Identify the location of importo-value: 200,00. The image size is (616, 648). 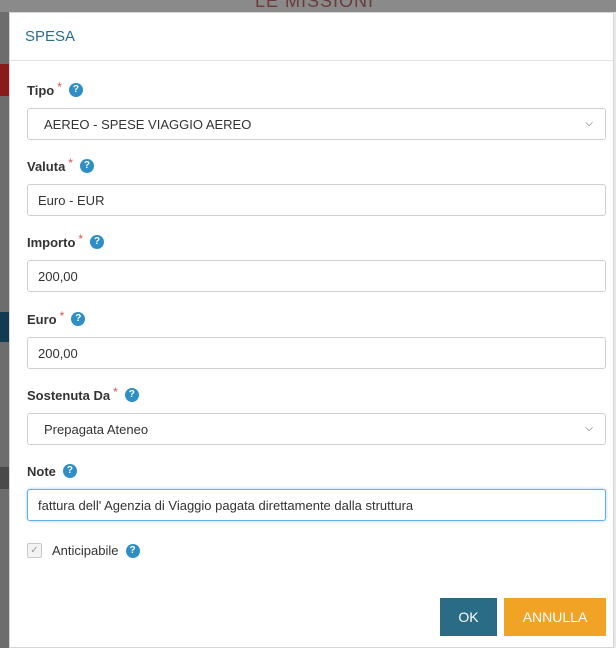
(58, 276).